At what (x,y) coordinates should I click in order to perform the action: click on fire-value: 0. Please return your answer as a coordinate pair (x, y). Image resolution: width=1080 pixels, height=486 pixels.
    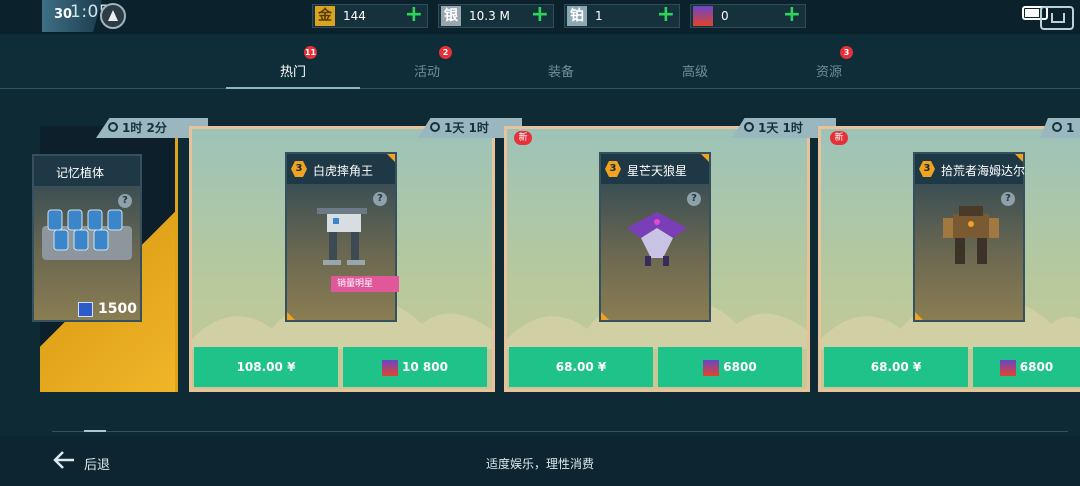
    Looking at the image, I should click on (725, 16).